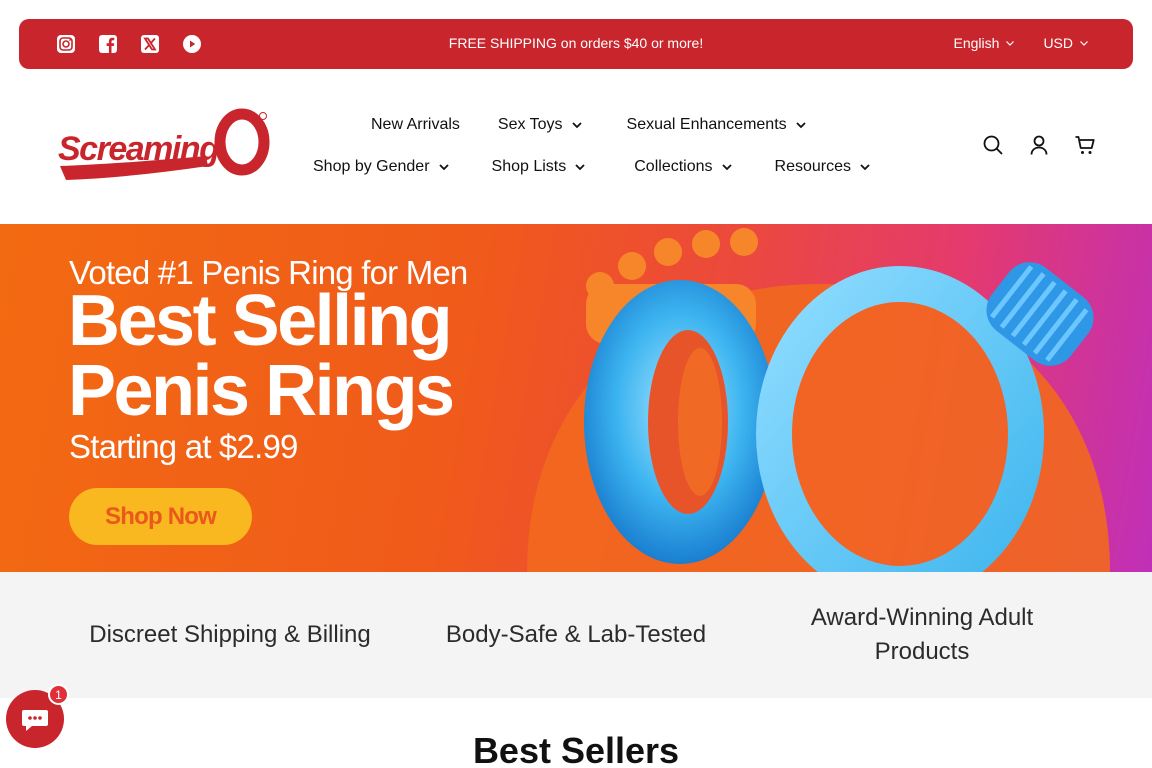  What do you see at coordinates (673, 166) in the screenshot?
I see `nav-label: Collections` at bounding box center [673, 166].